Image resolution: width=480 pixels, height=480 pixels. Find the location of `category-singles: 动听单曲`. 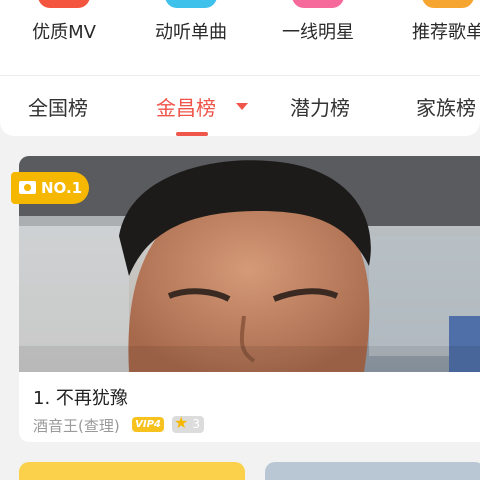

category-singles: 动听单曲 is located at coordinates (191, 38).